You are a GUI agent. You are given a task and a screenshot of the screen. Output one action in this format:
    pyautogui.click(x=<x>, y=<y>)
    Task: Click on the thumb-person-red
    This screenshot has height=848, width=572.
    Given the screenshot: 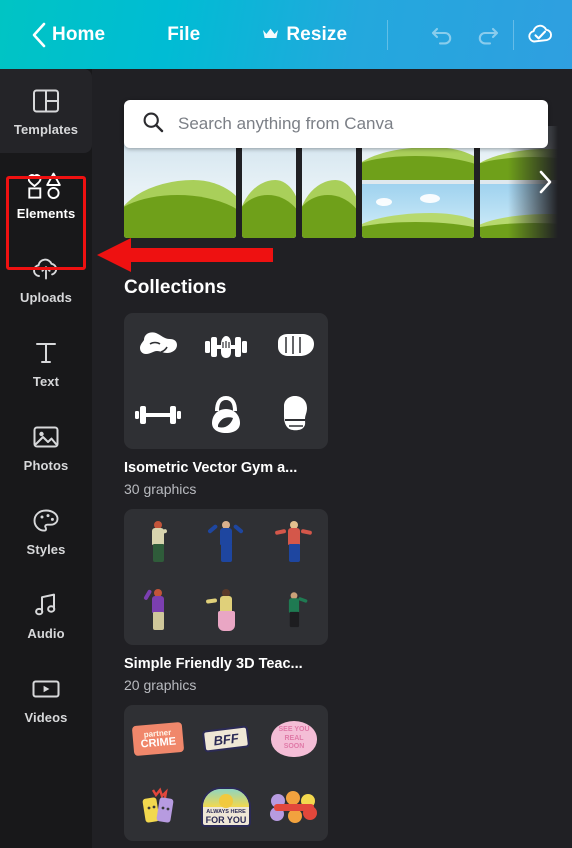 What is the action you would take?
    pyautogui.click(x=294, y=543)
    